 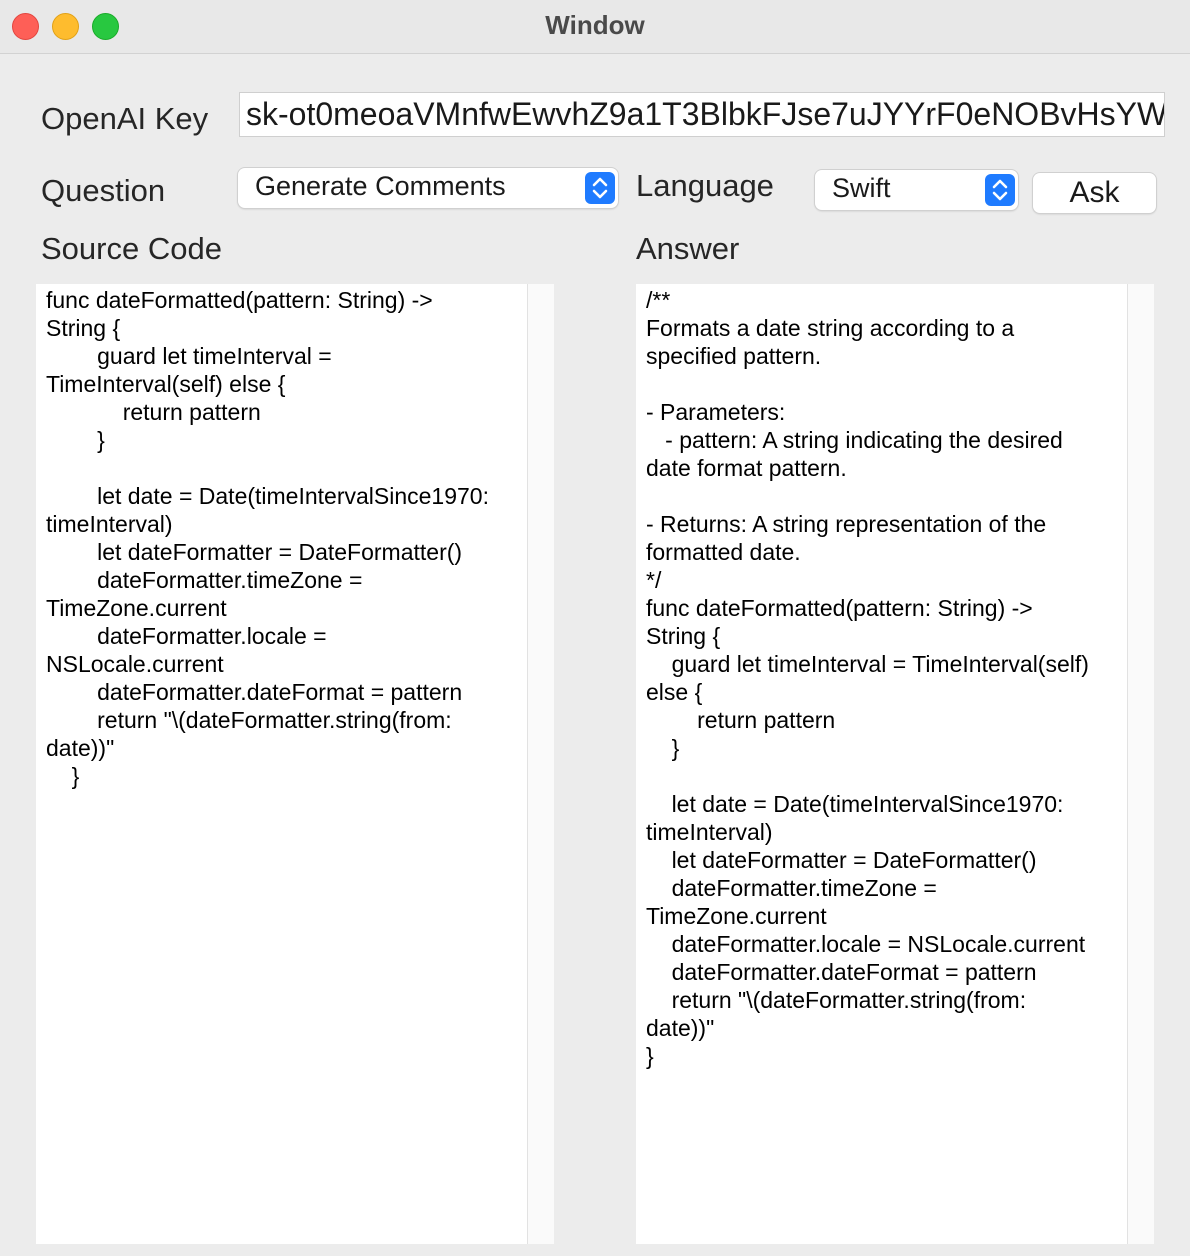 What do you see at coordinates (705, 185) in the screenshot?
I see `language-label: Language` at bounding box center [705, 185].